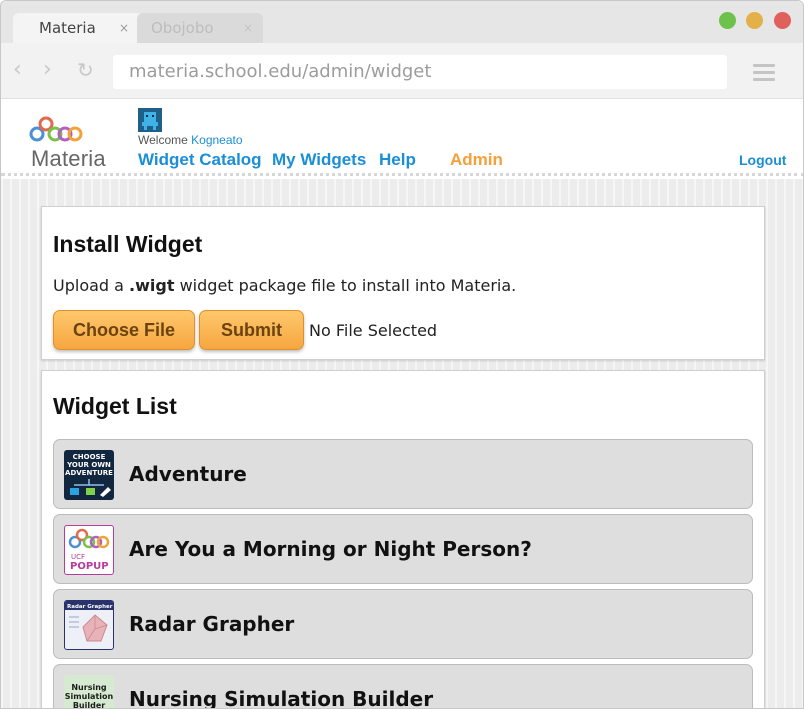 The width and height of the screenshot is (804, 709). What do you see at coordinates (403, 624) in the screenshot?
I see `widget-list-item-radar-grapher: Radar Grapher Radar Grapher` at bounding box center [403, 624].